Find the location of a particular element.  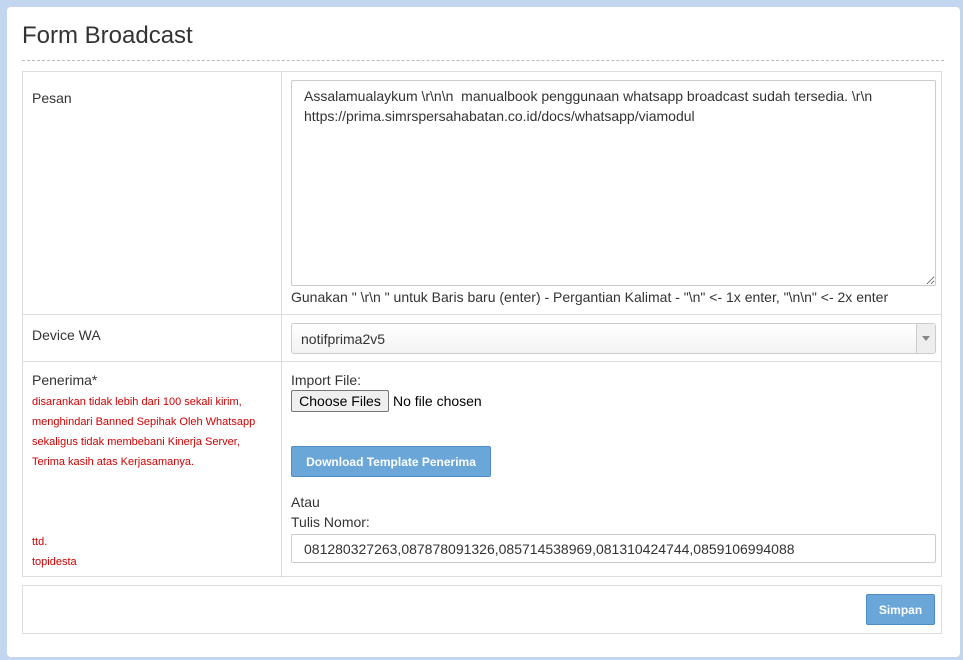

device-selected-value: notifprima2v5 is located at coordinates (343, 339).